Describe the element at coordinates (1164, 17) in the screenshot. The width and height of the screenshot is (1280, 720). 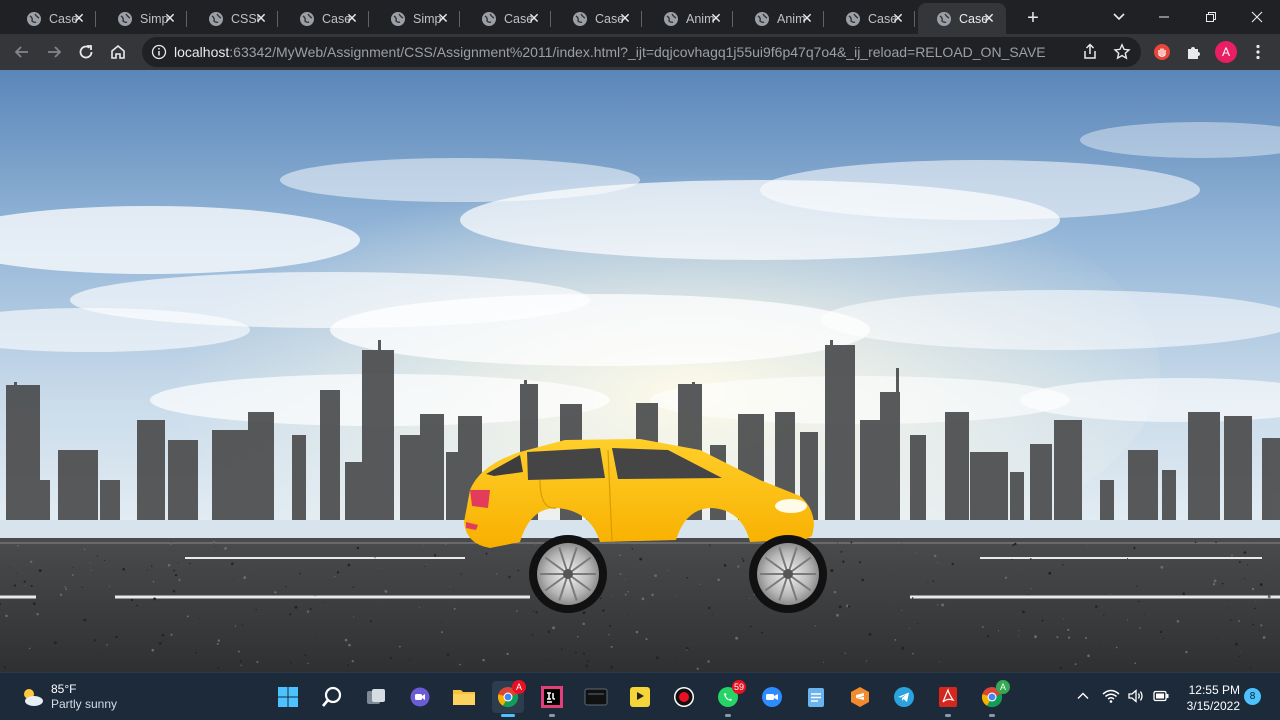
I see `minimize-button` at that location.